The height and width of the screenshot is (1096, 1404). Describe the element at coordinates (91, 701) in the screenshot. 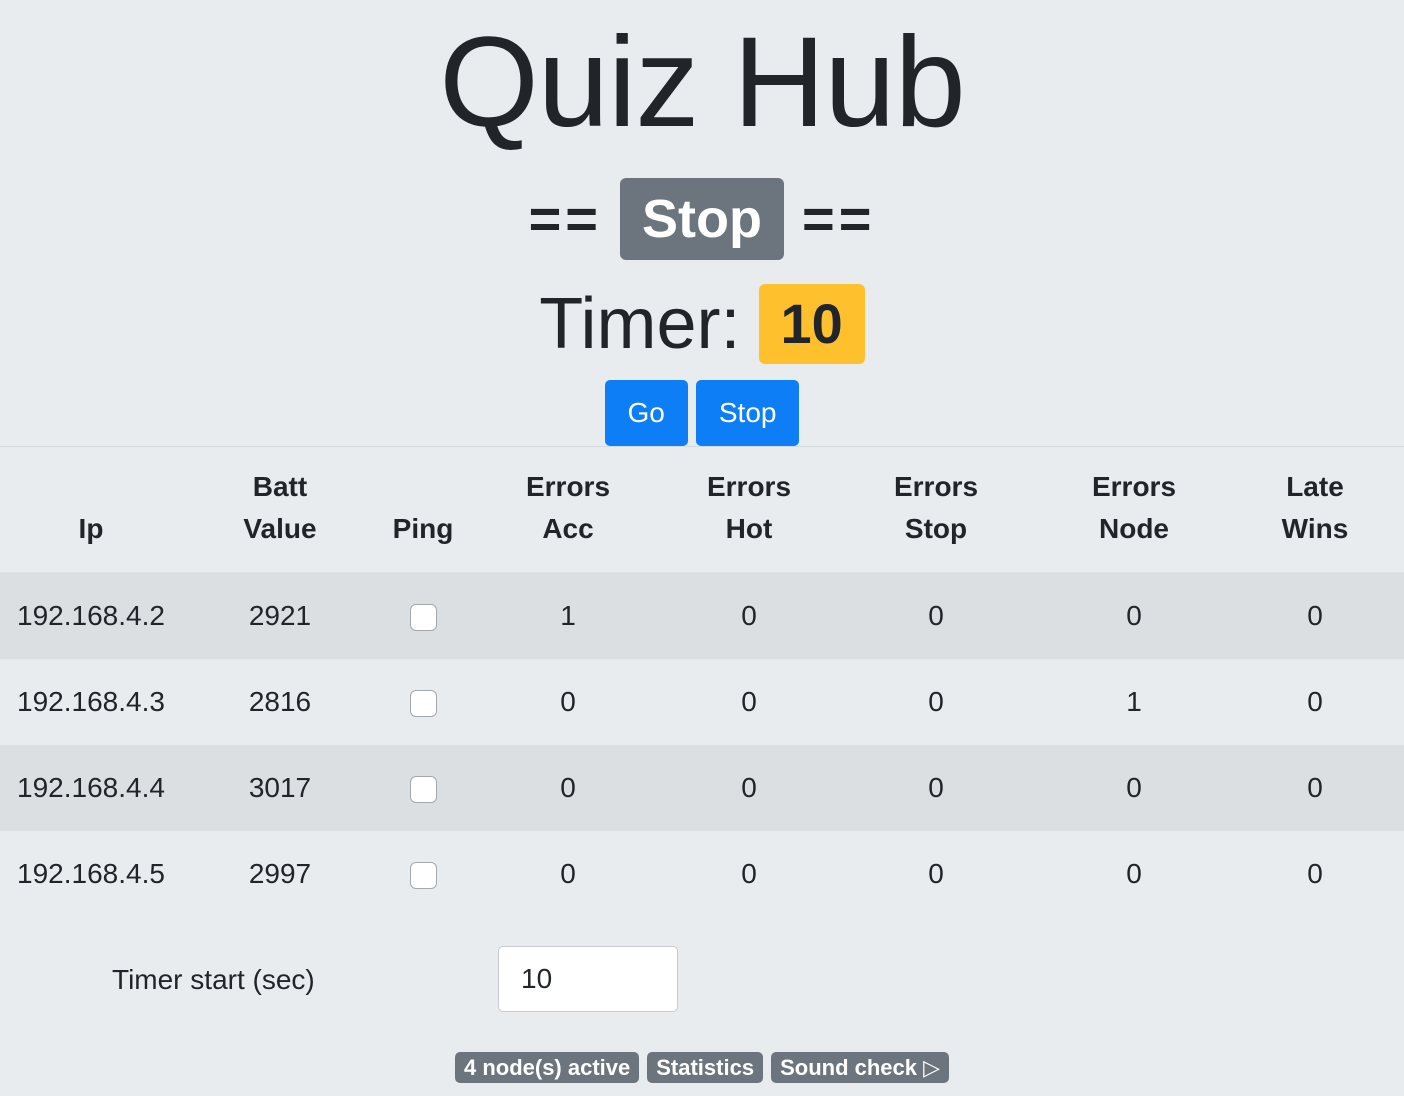

I see `cell-ip: 192.168.4.3` at that location.